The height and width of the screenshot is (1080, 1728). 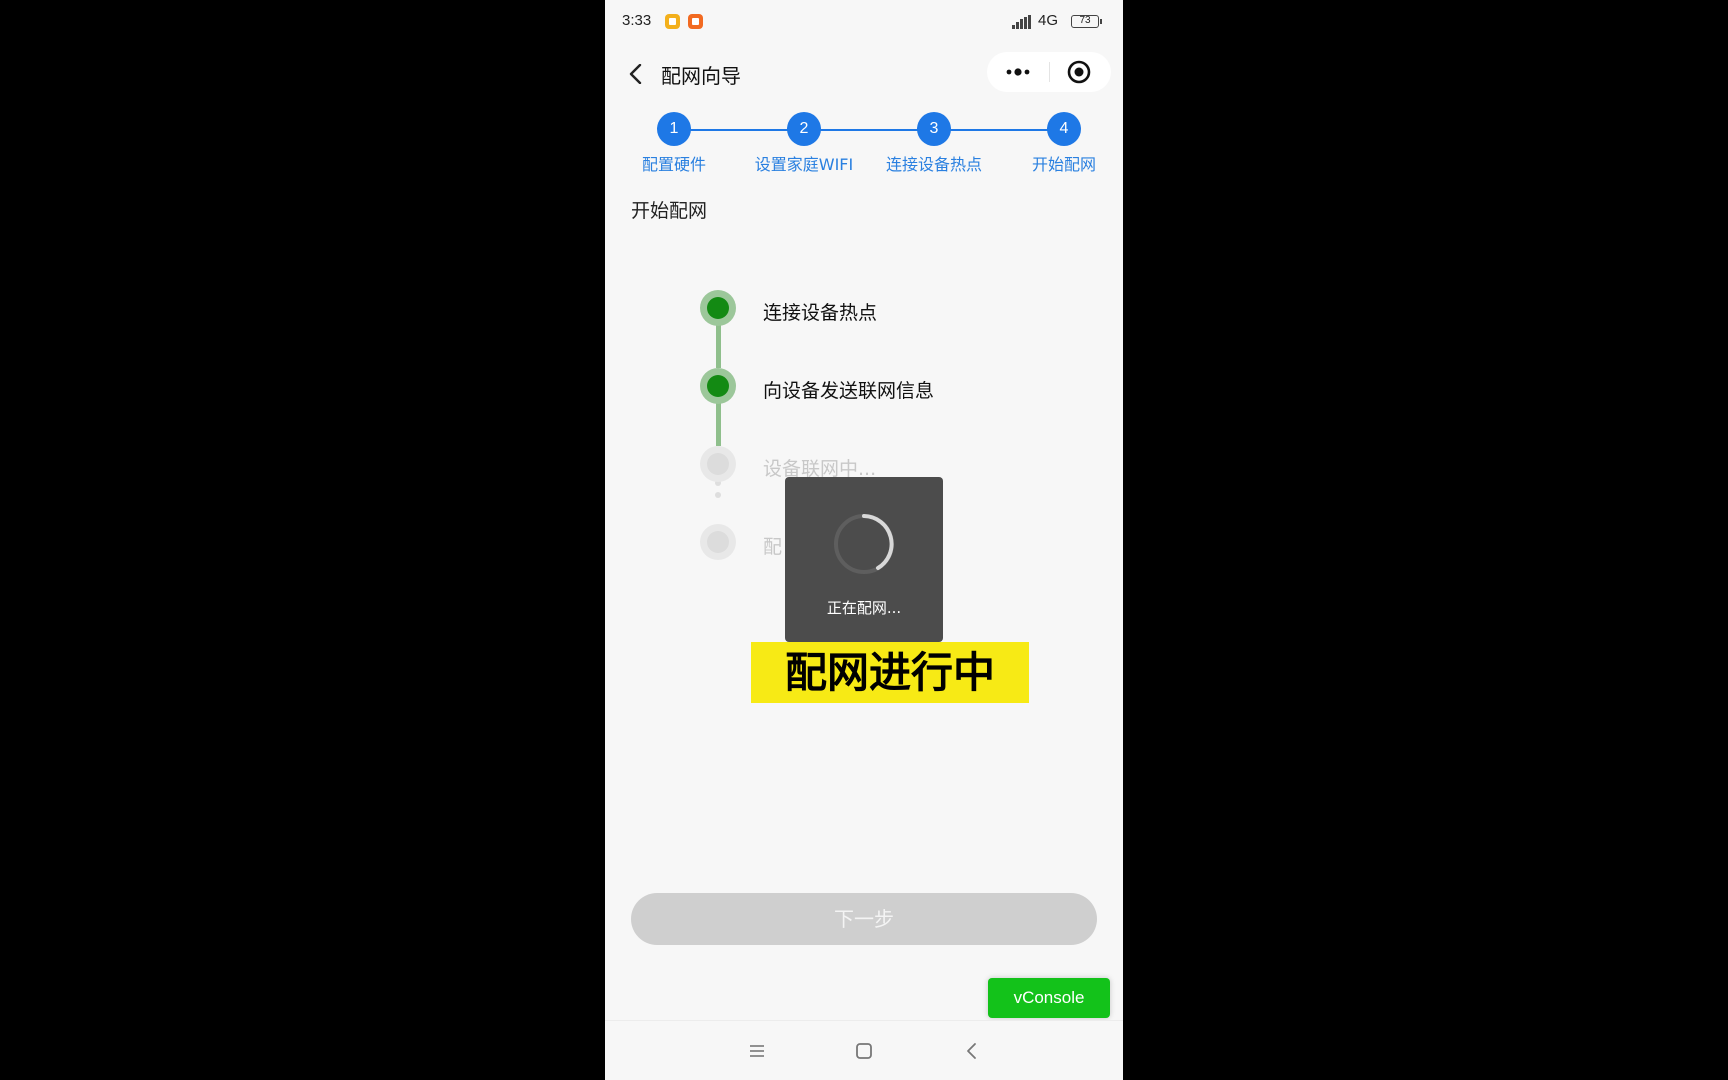 I want to click on nav-back-icon, so click(x=972, y=1051).